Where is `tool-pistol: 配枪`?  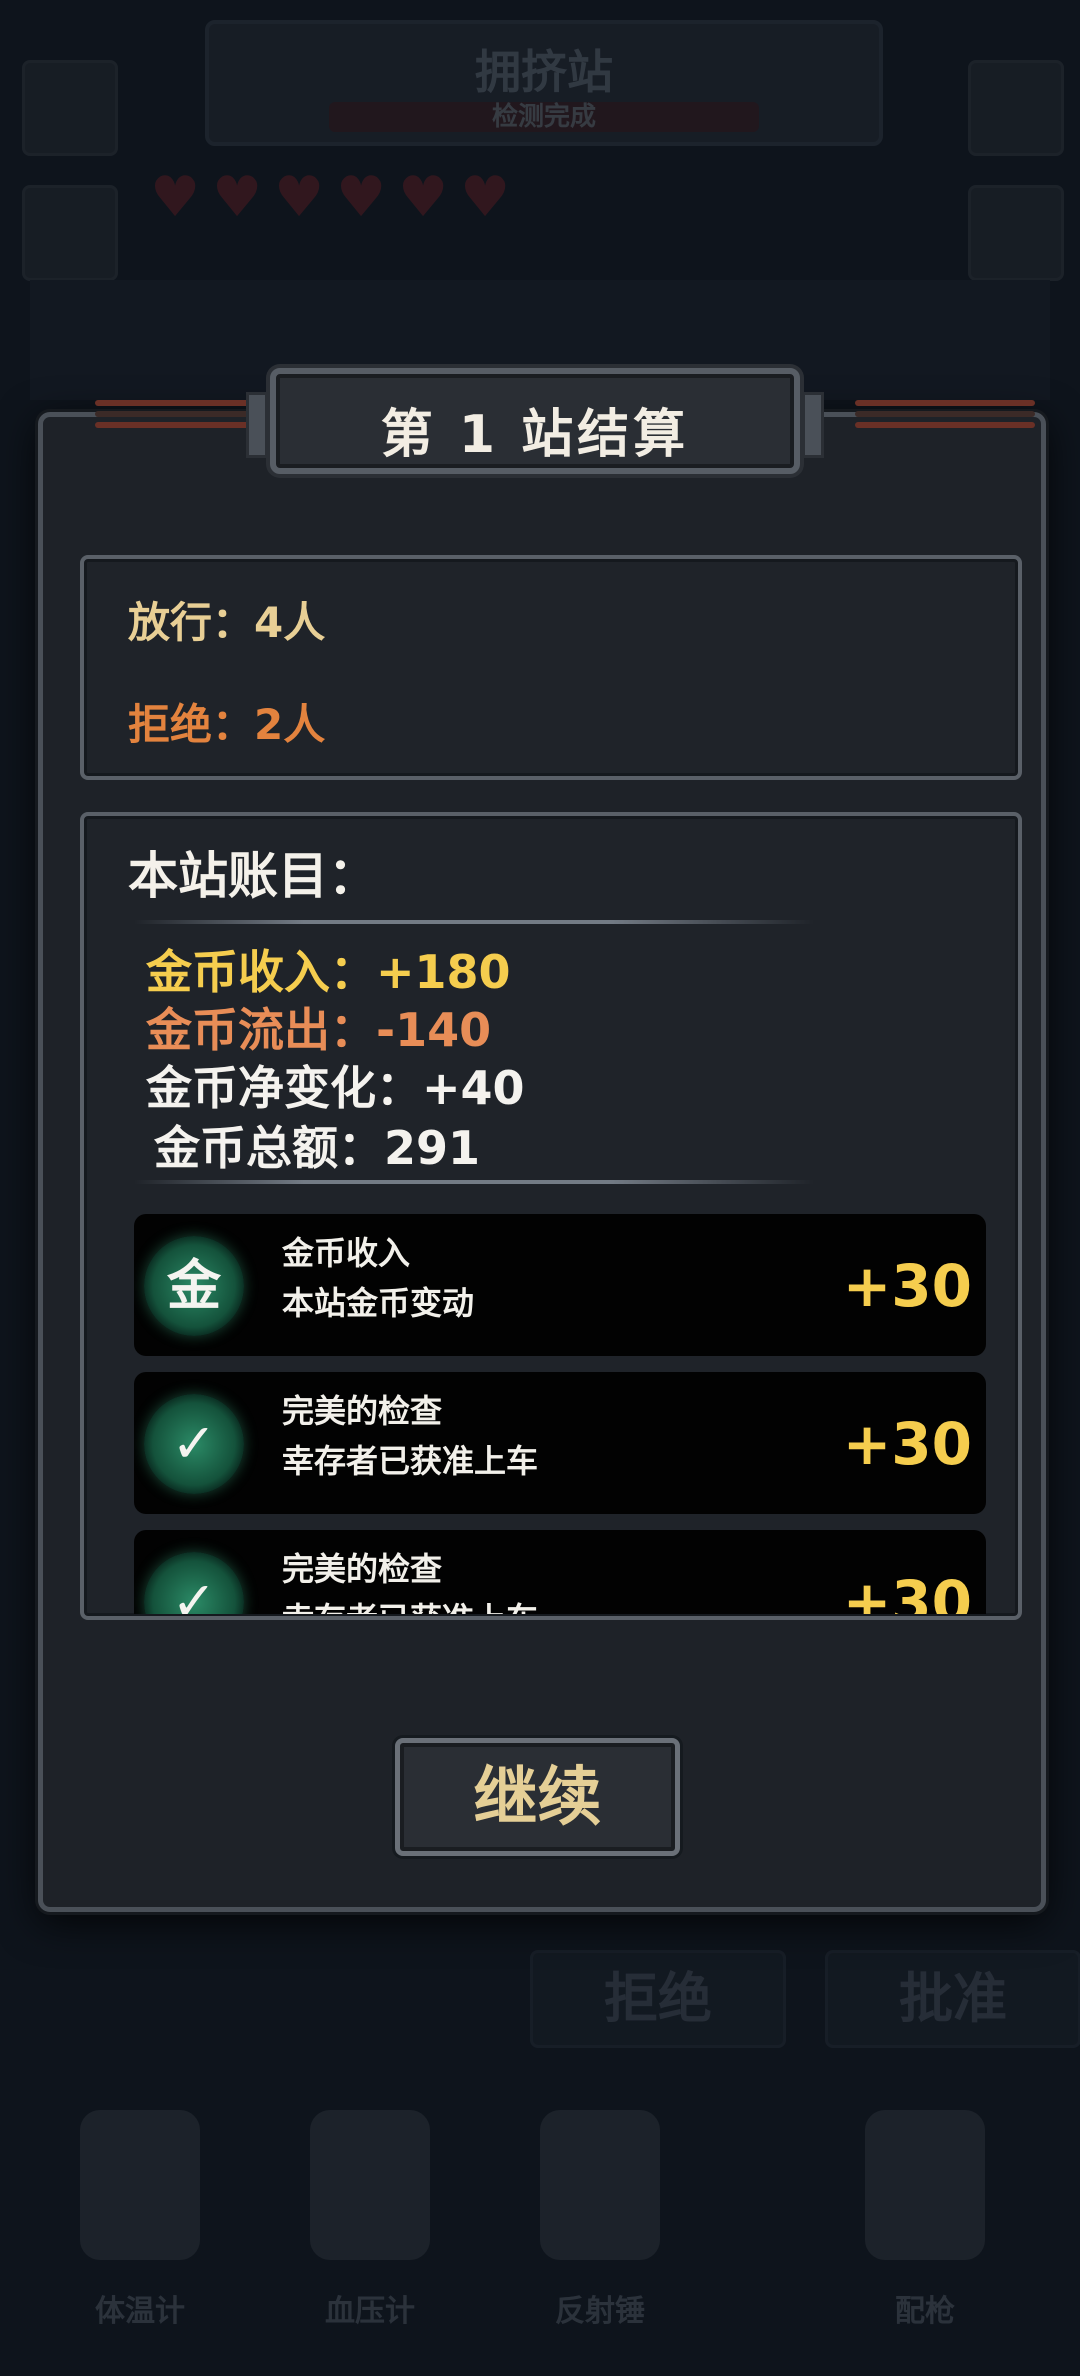 tool-pistol: 配枪 is located at coordinates (925, 2215).